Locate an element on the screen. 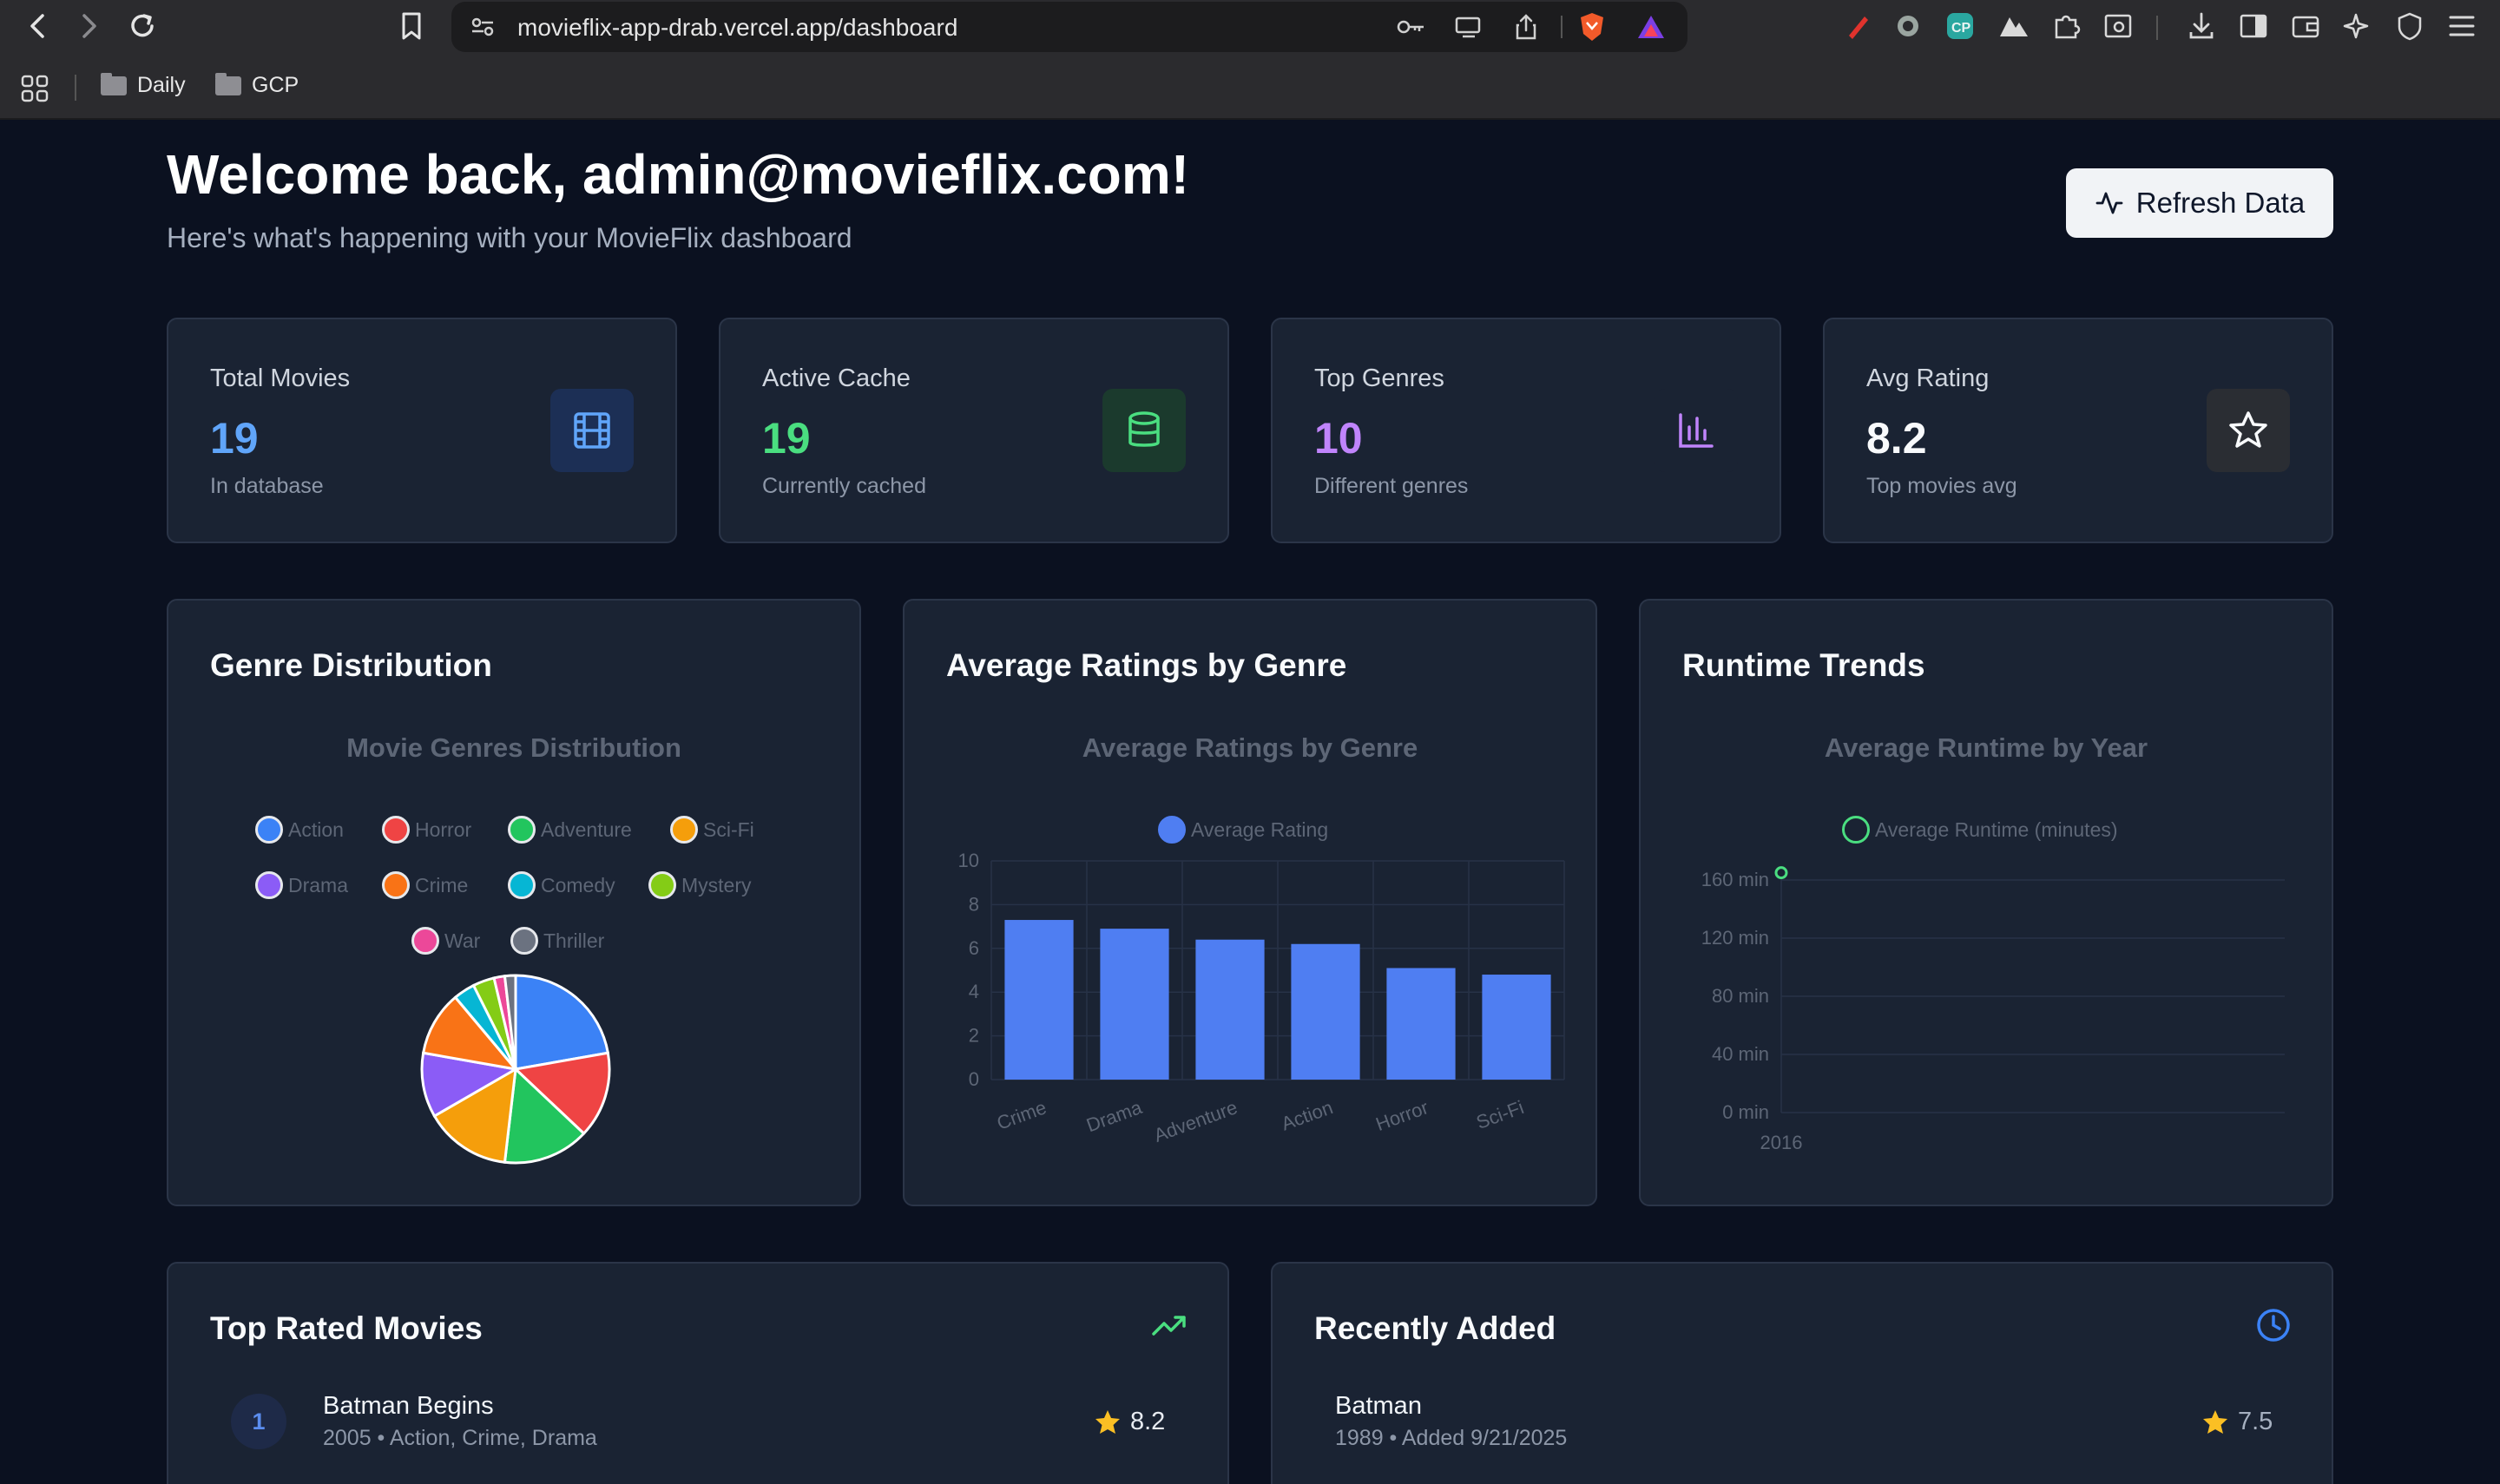  film-icon is located at coordinates (592, 430).